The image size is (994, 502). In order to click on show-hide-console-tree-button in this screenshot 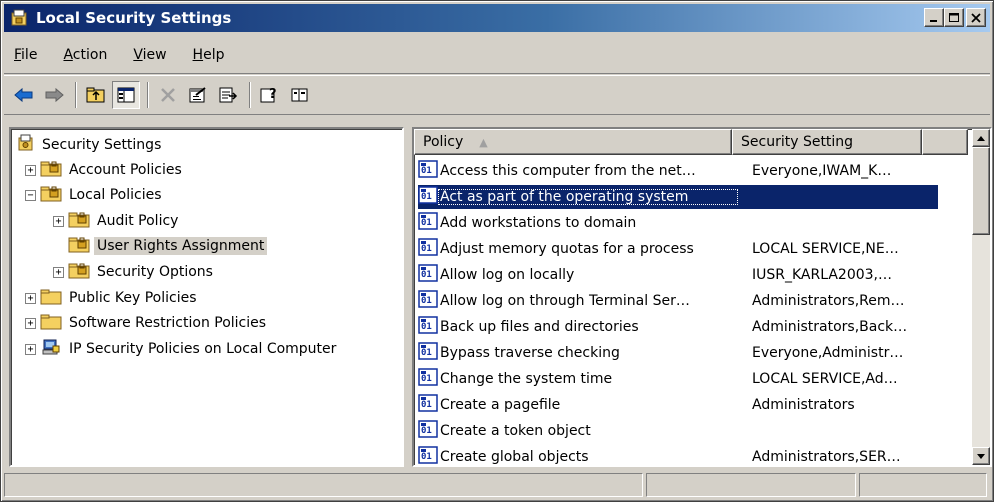, I will do `click(126, 95)`.